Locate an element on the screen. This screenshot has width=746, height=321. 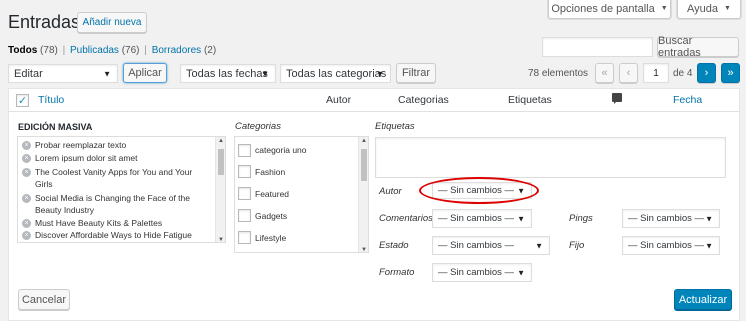
tags-label: Etiquetas is located at coordinates (395, 126).